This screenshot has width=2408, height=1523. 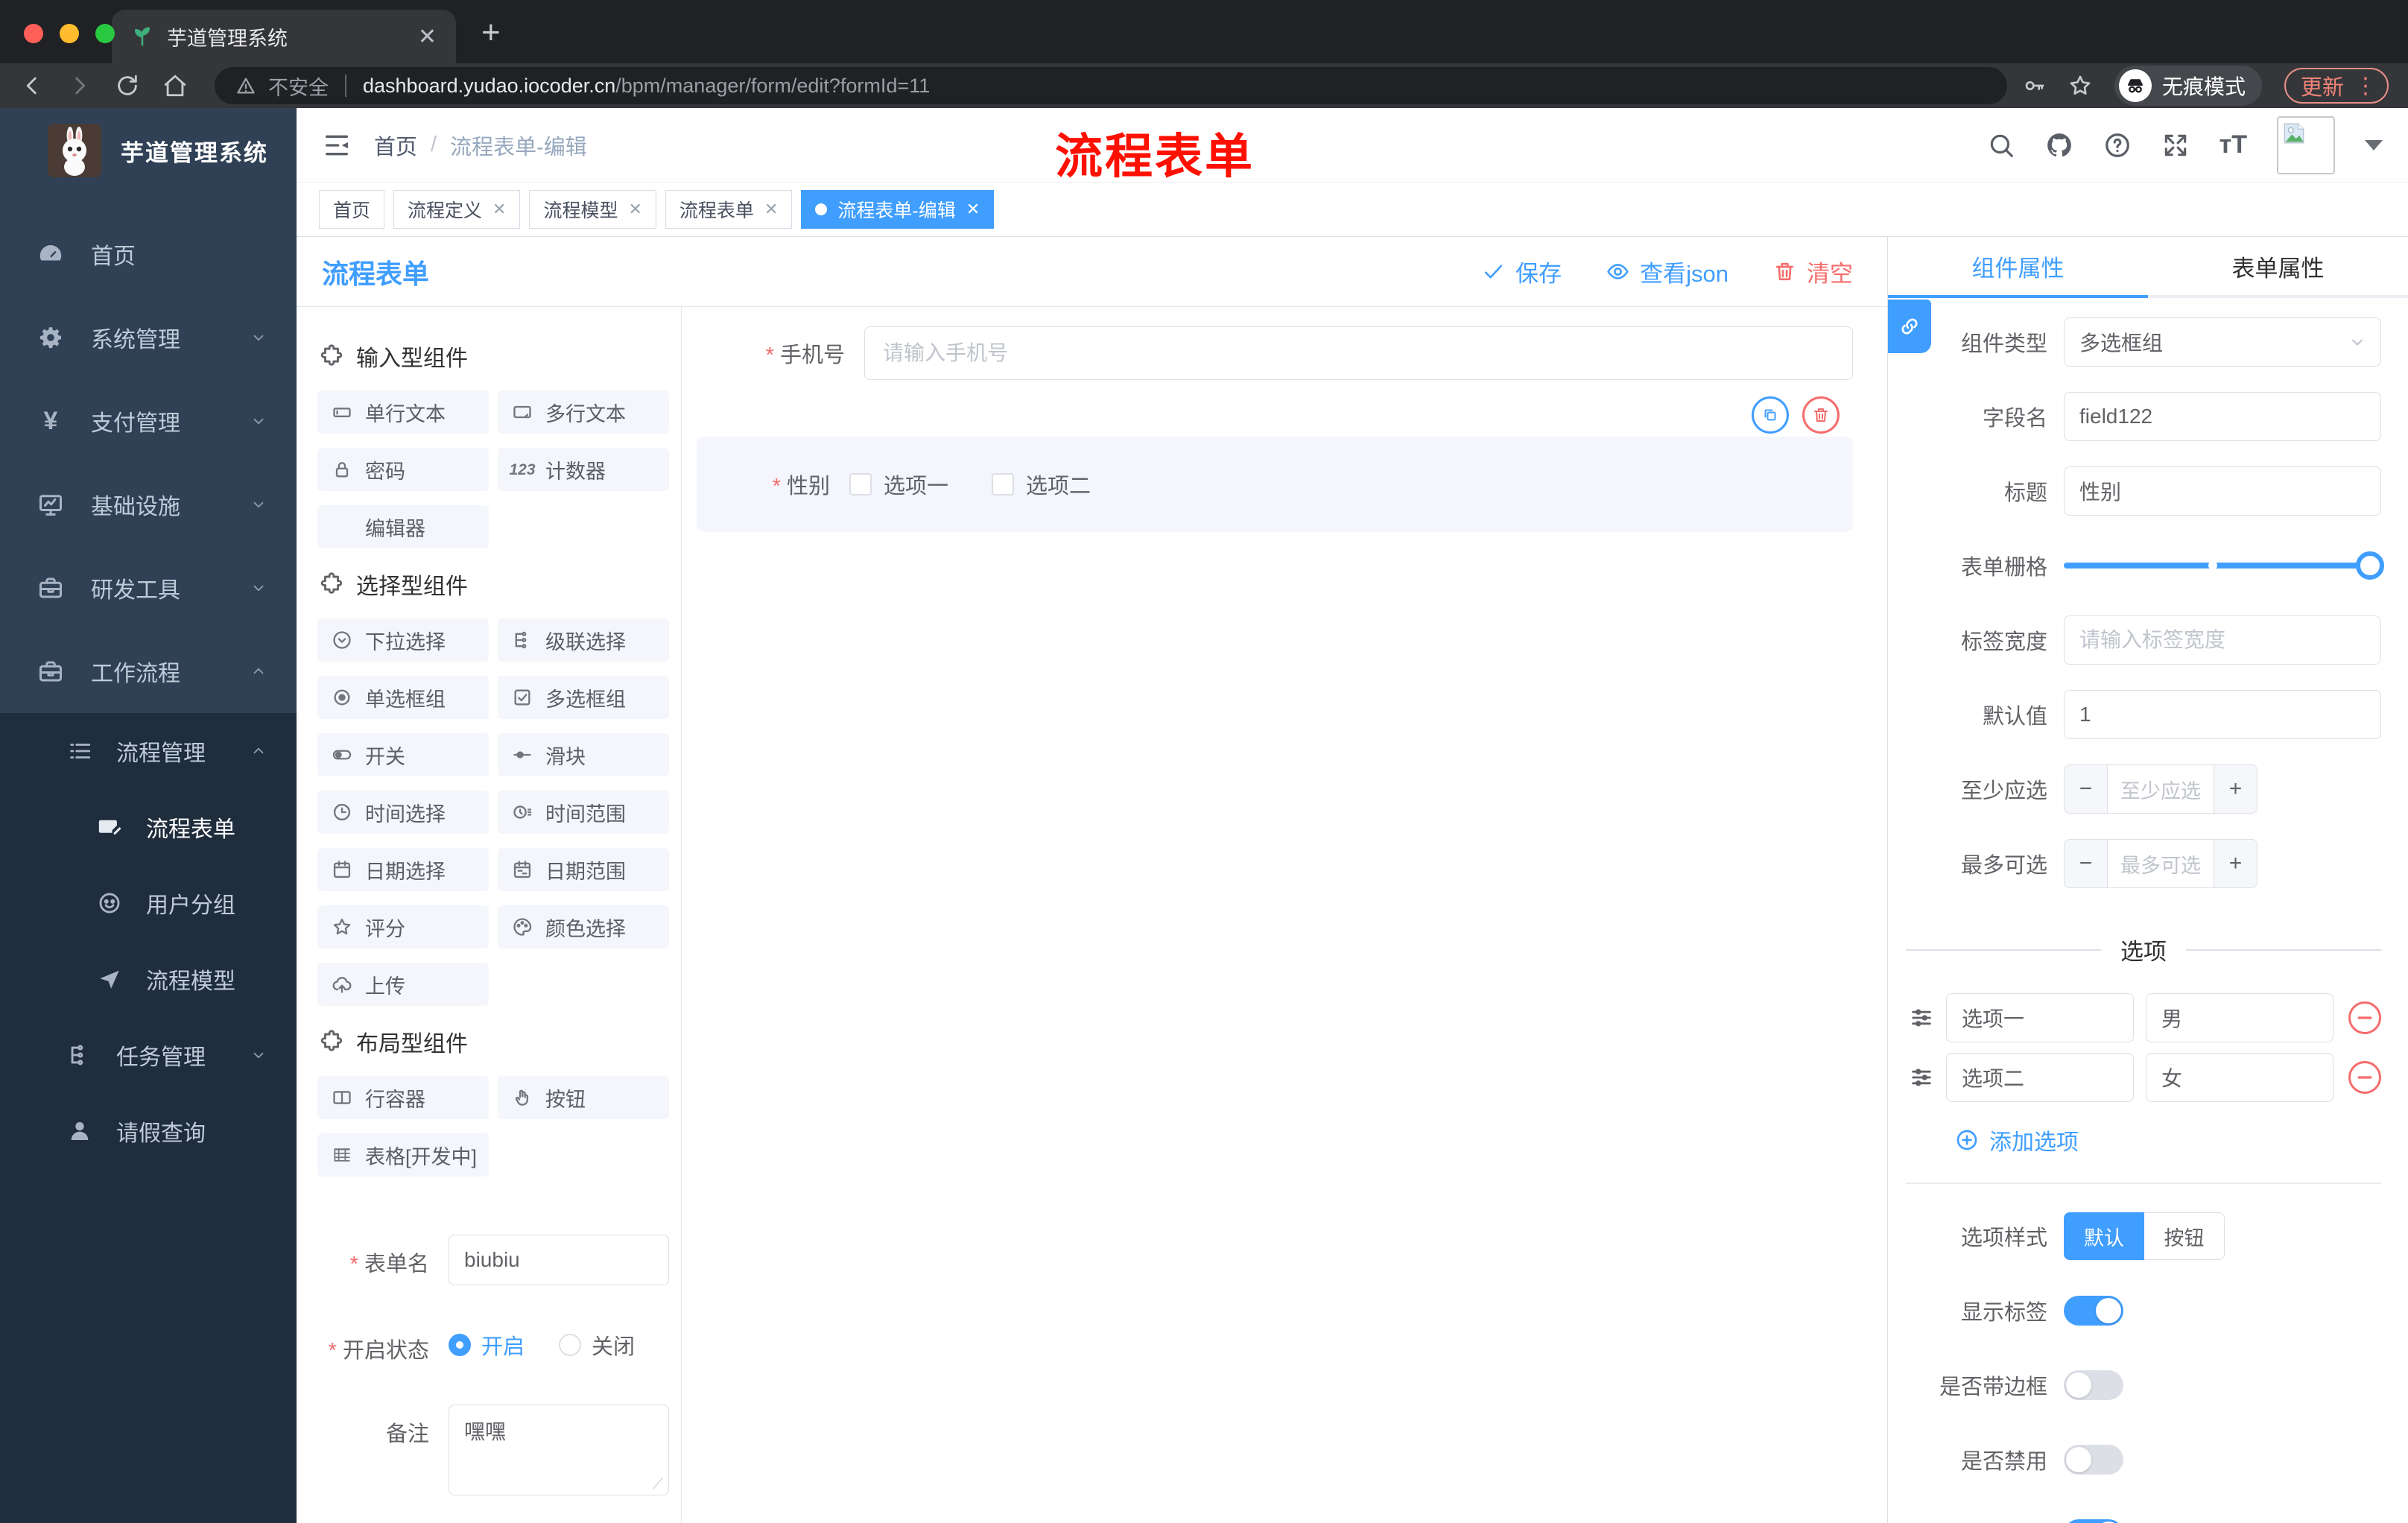 I want to click on resize-grip-icon: ⟋, so click(x=658, y=1485).